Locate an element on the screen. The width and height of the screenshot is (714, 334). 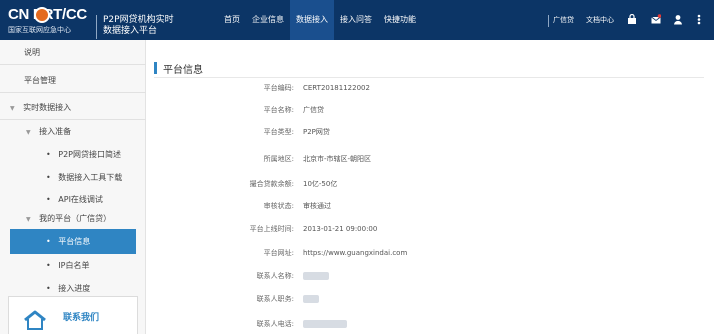
field-value: 2013-01-21 09:00:00 is located at coordinates (340, 229).